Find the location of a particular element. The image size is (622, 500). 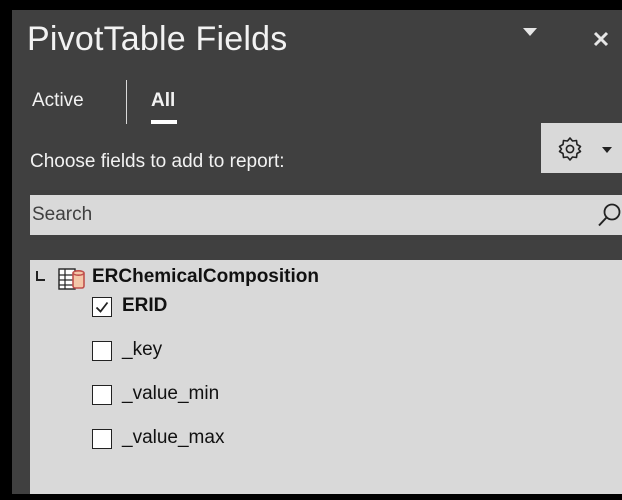

collapse-icon is located at coordinates (40, 276).